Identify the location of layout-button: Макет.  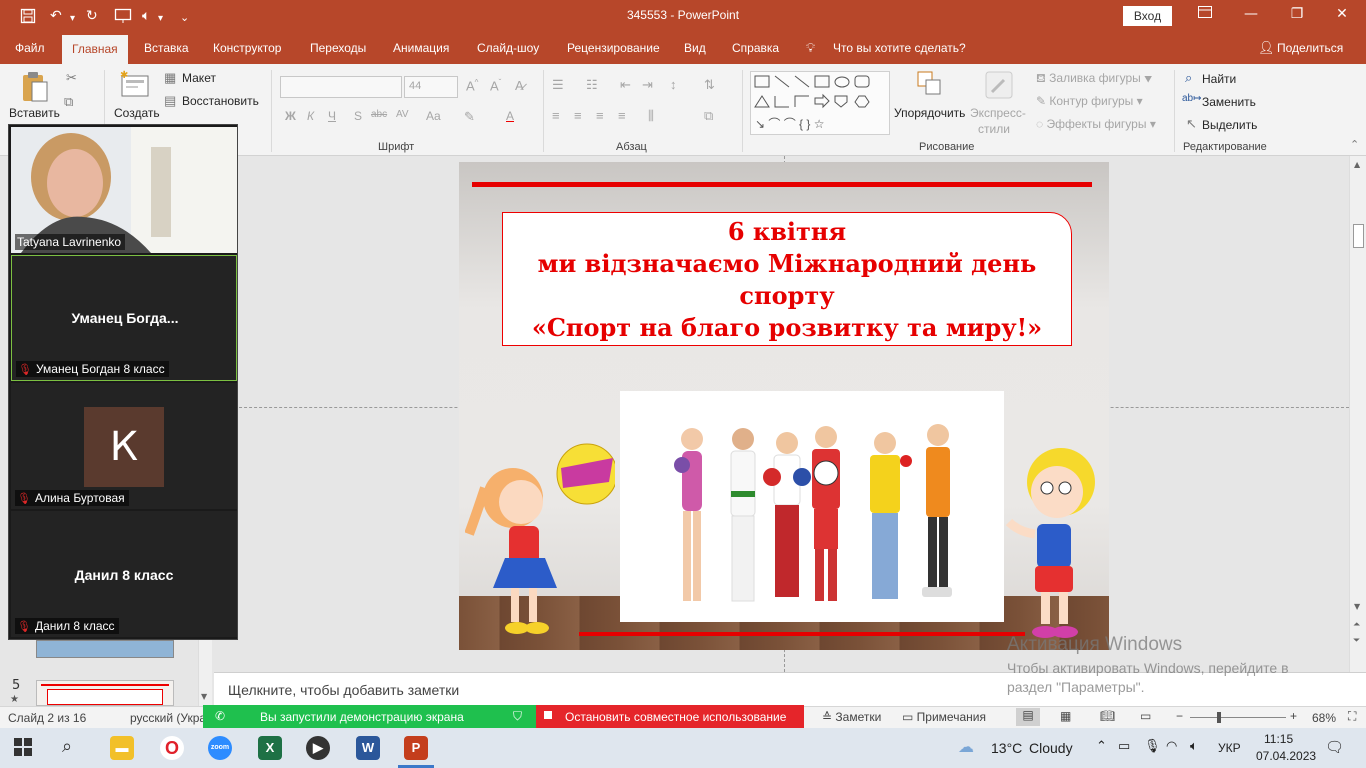
(199, 78).